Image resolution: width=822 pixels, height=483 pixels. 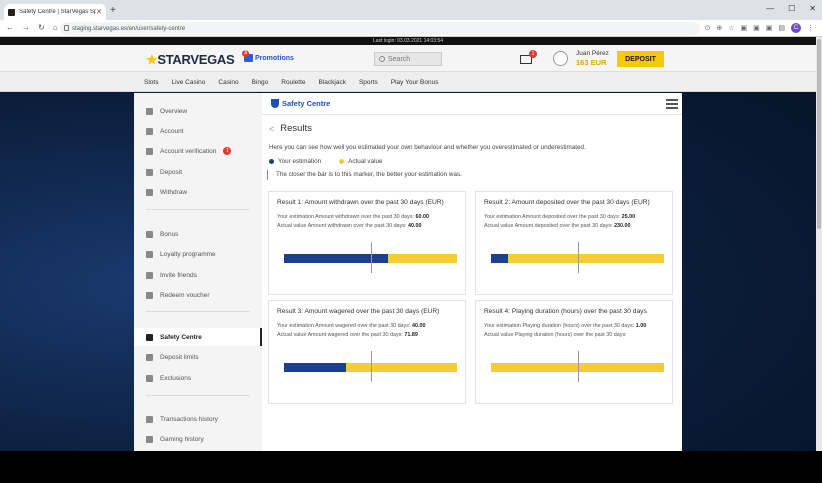 I want to click on sidebar-item-label: Withdraw, so click(x=174, y=192).